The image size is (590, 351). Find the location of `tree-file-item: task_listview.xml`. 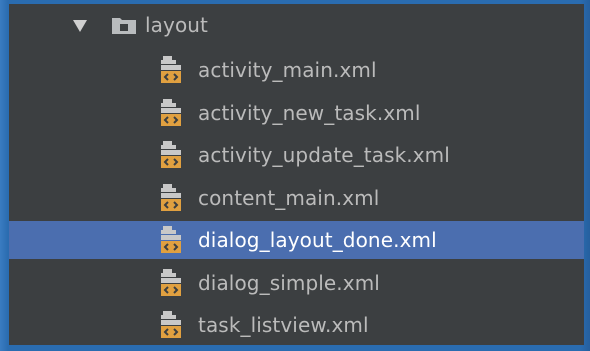

tree-file-item: task_listview.xml is located at coordinates (296, 325).